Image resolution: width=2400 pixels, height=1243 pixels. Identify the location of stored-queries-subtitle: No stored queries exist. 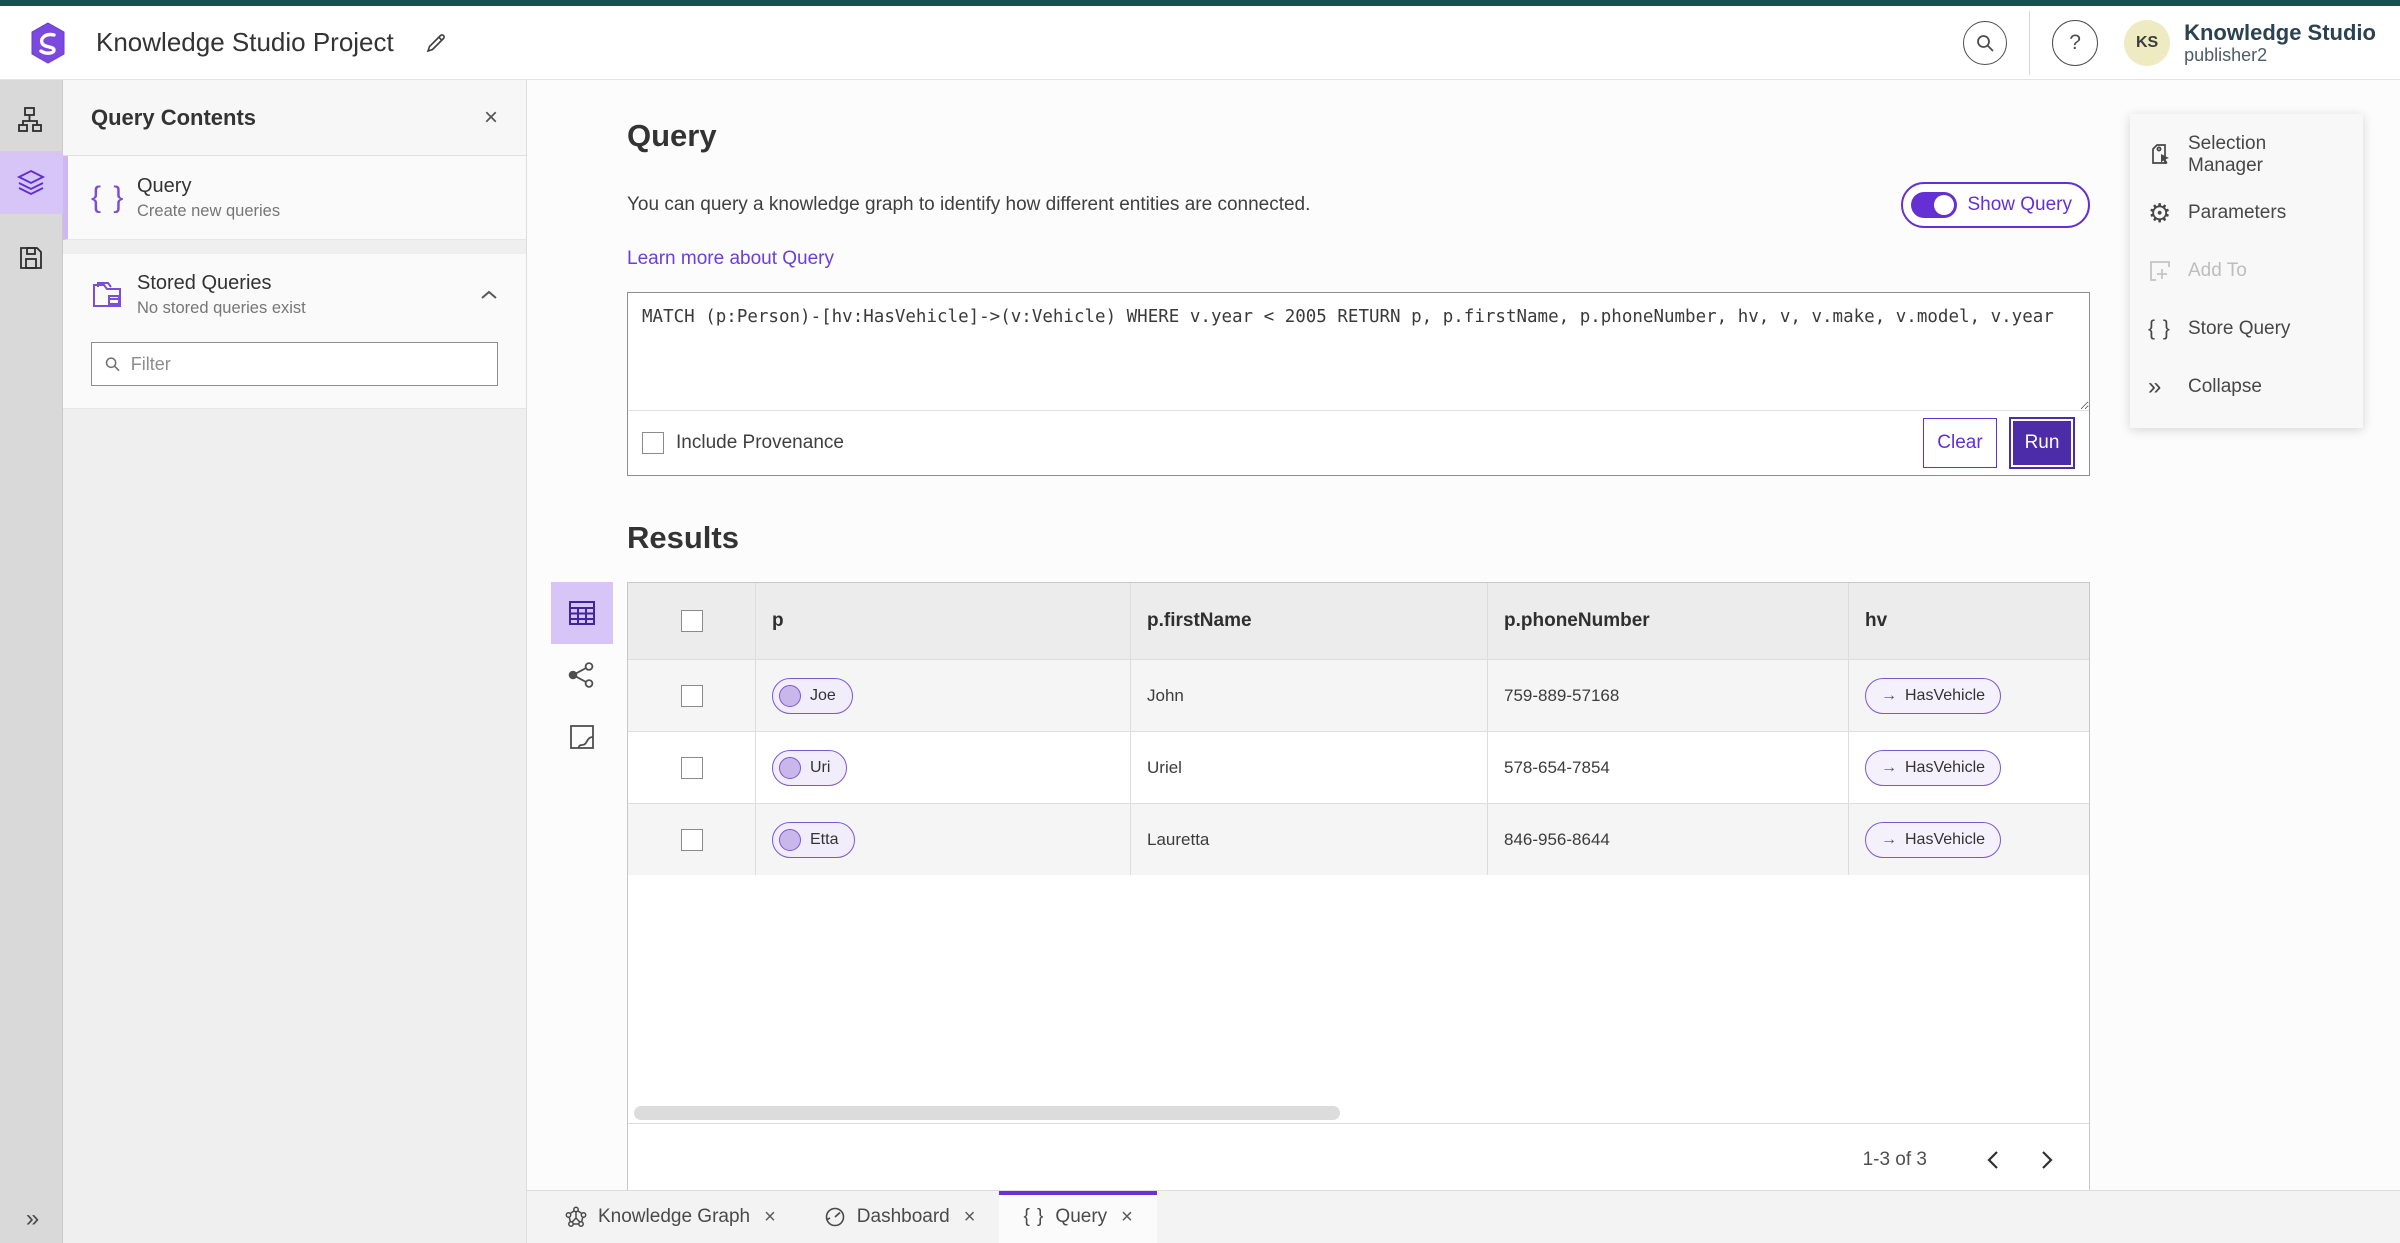
(221, 308).